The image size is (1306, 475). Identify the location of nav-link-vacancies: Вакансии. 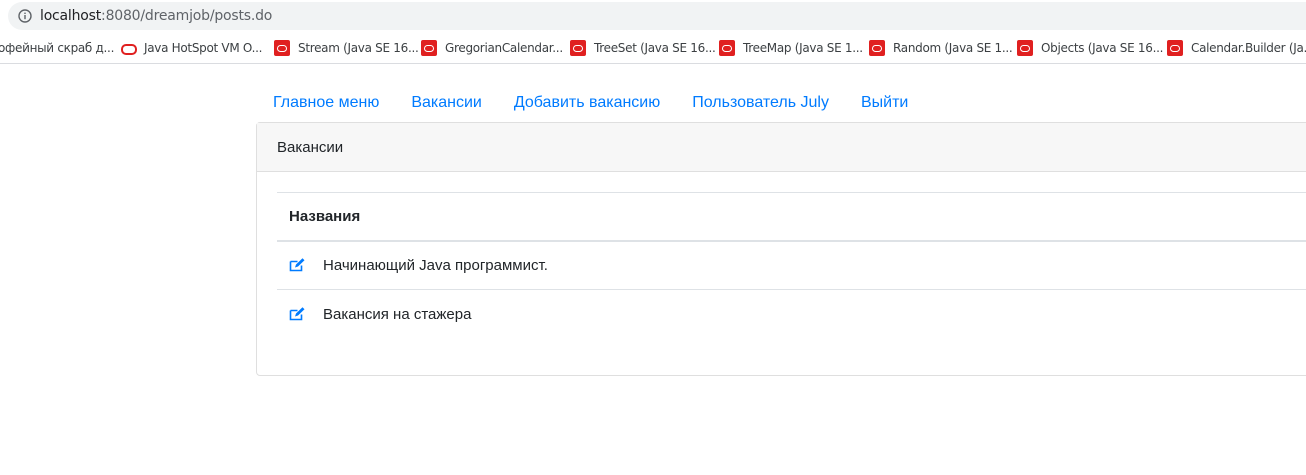
(446, 103).